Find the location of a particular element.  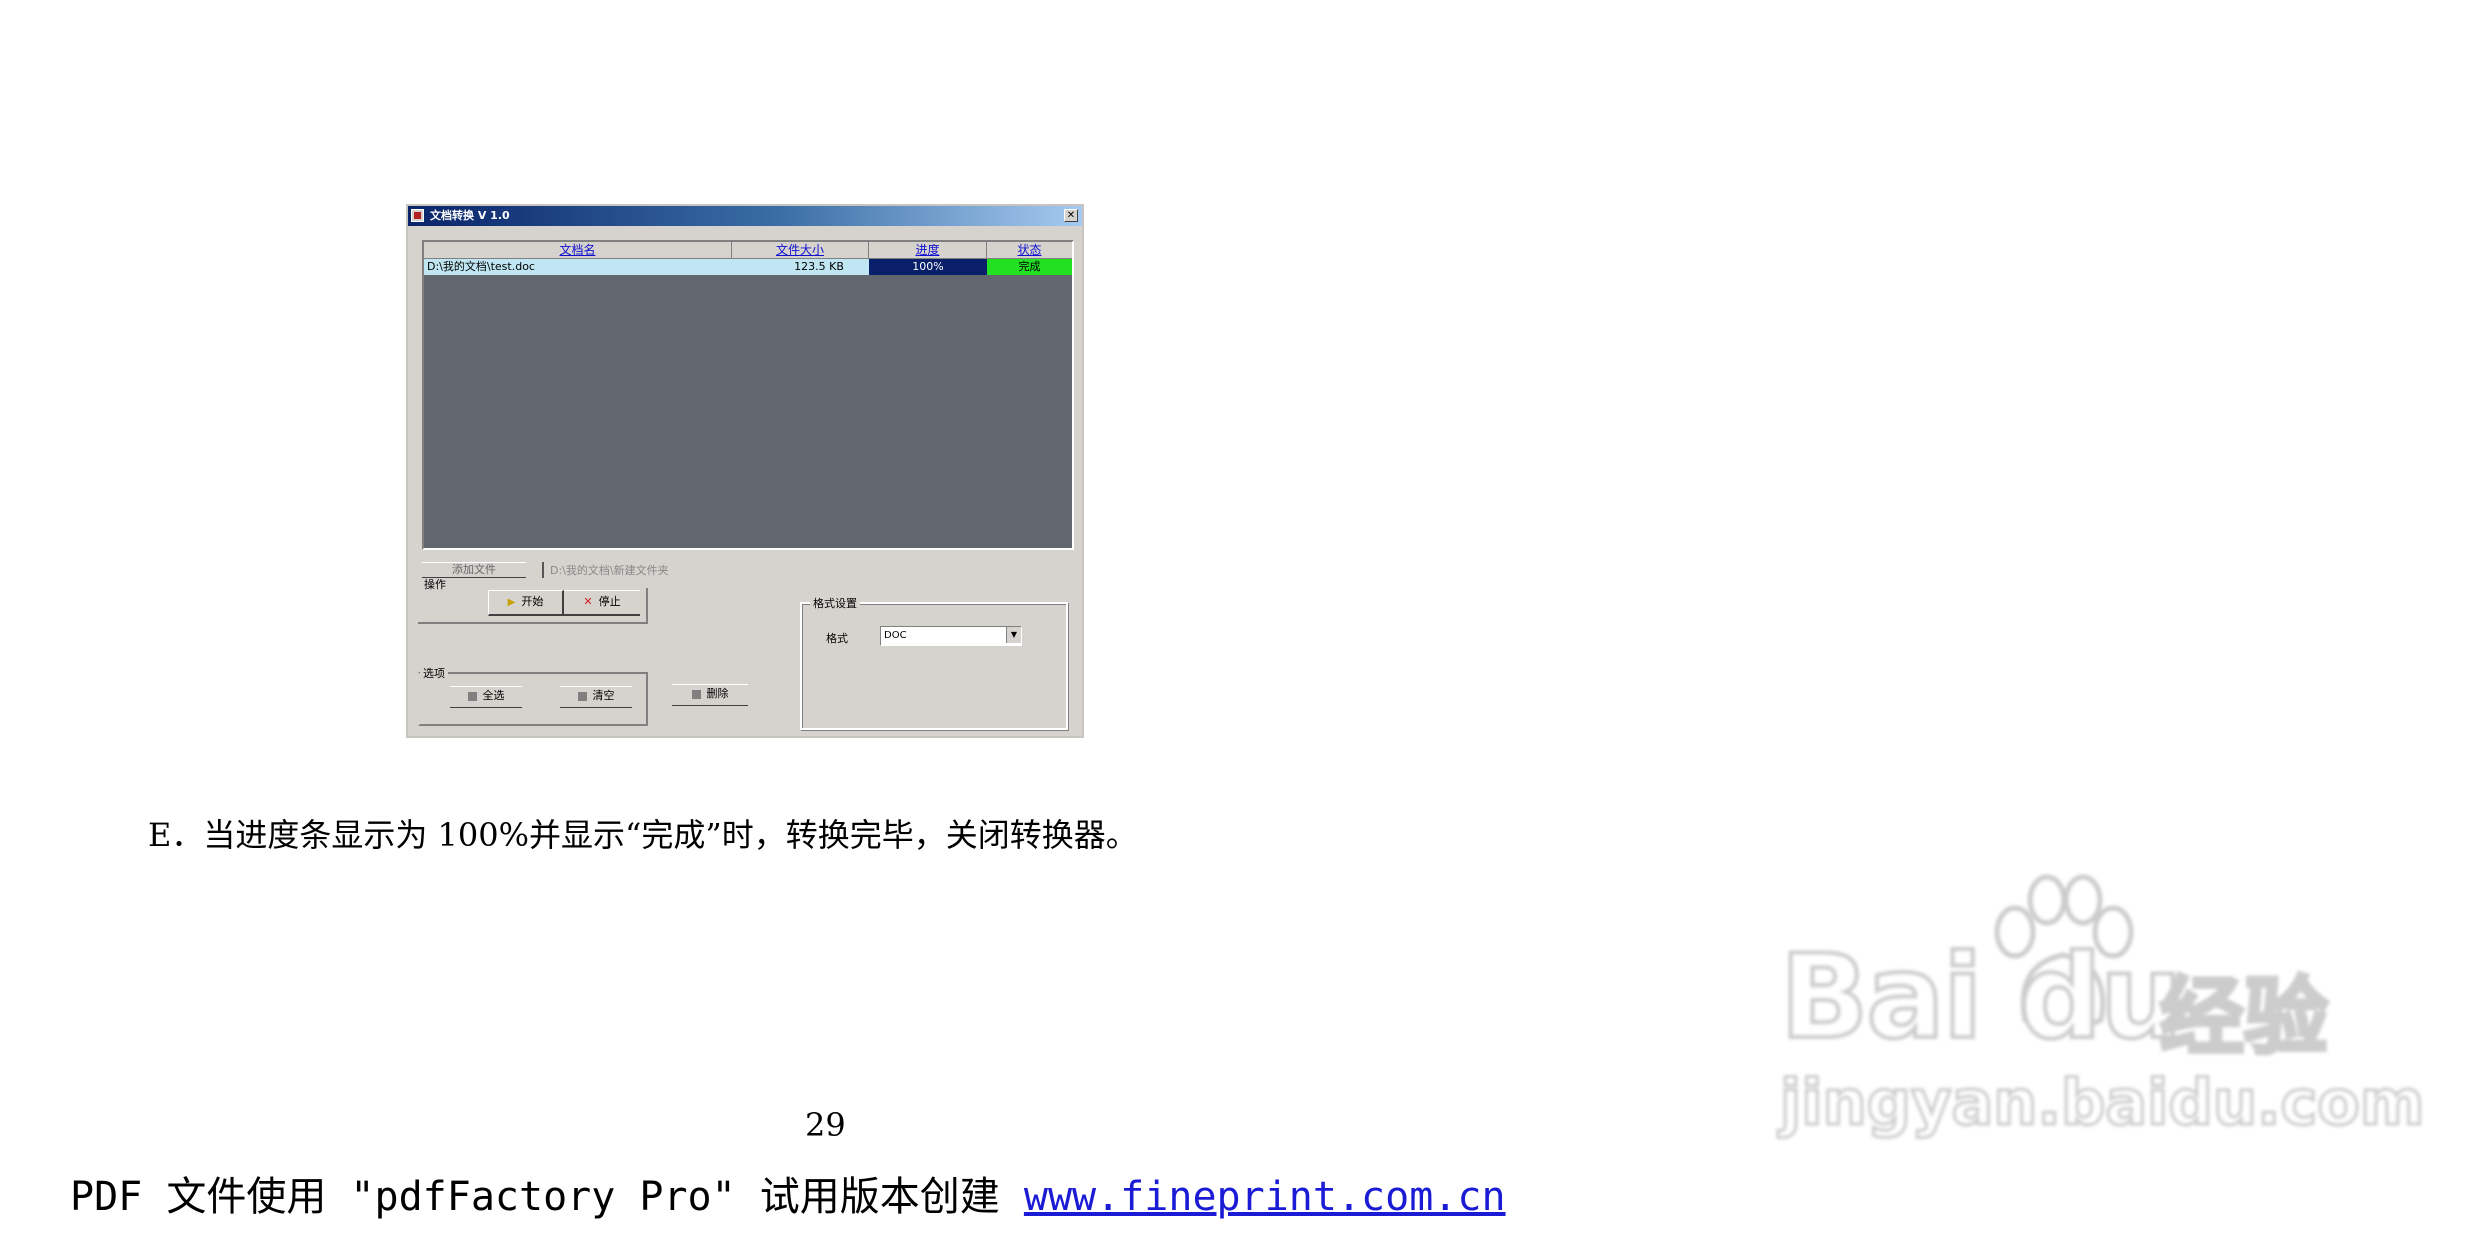

path-label: D:\我的文档\新建文件夹 is located at coordinates (605, 570).